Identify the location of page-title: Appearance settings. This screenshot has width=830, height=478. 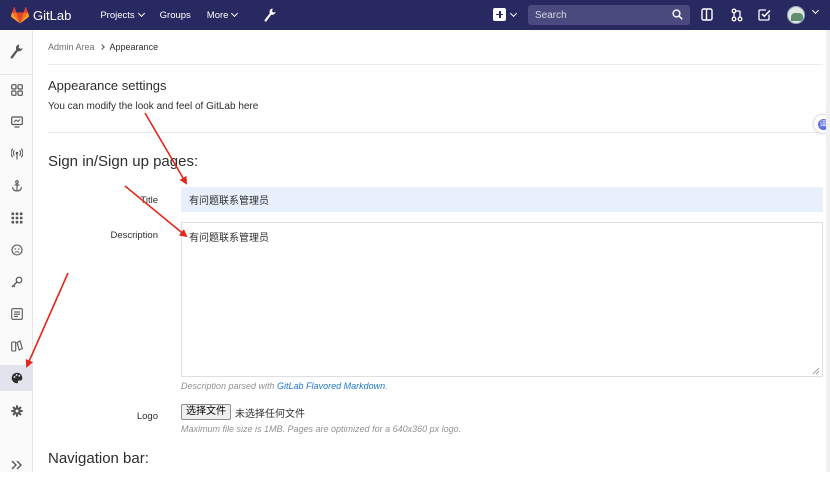
(107, 85).